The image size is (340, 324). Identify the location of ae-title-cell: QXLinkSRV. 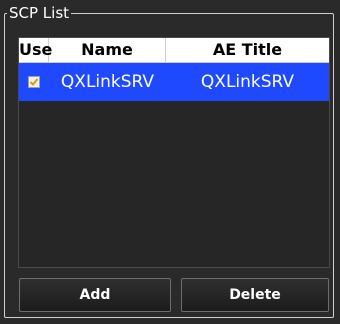
(247, 82).